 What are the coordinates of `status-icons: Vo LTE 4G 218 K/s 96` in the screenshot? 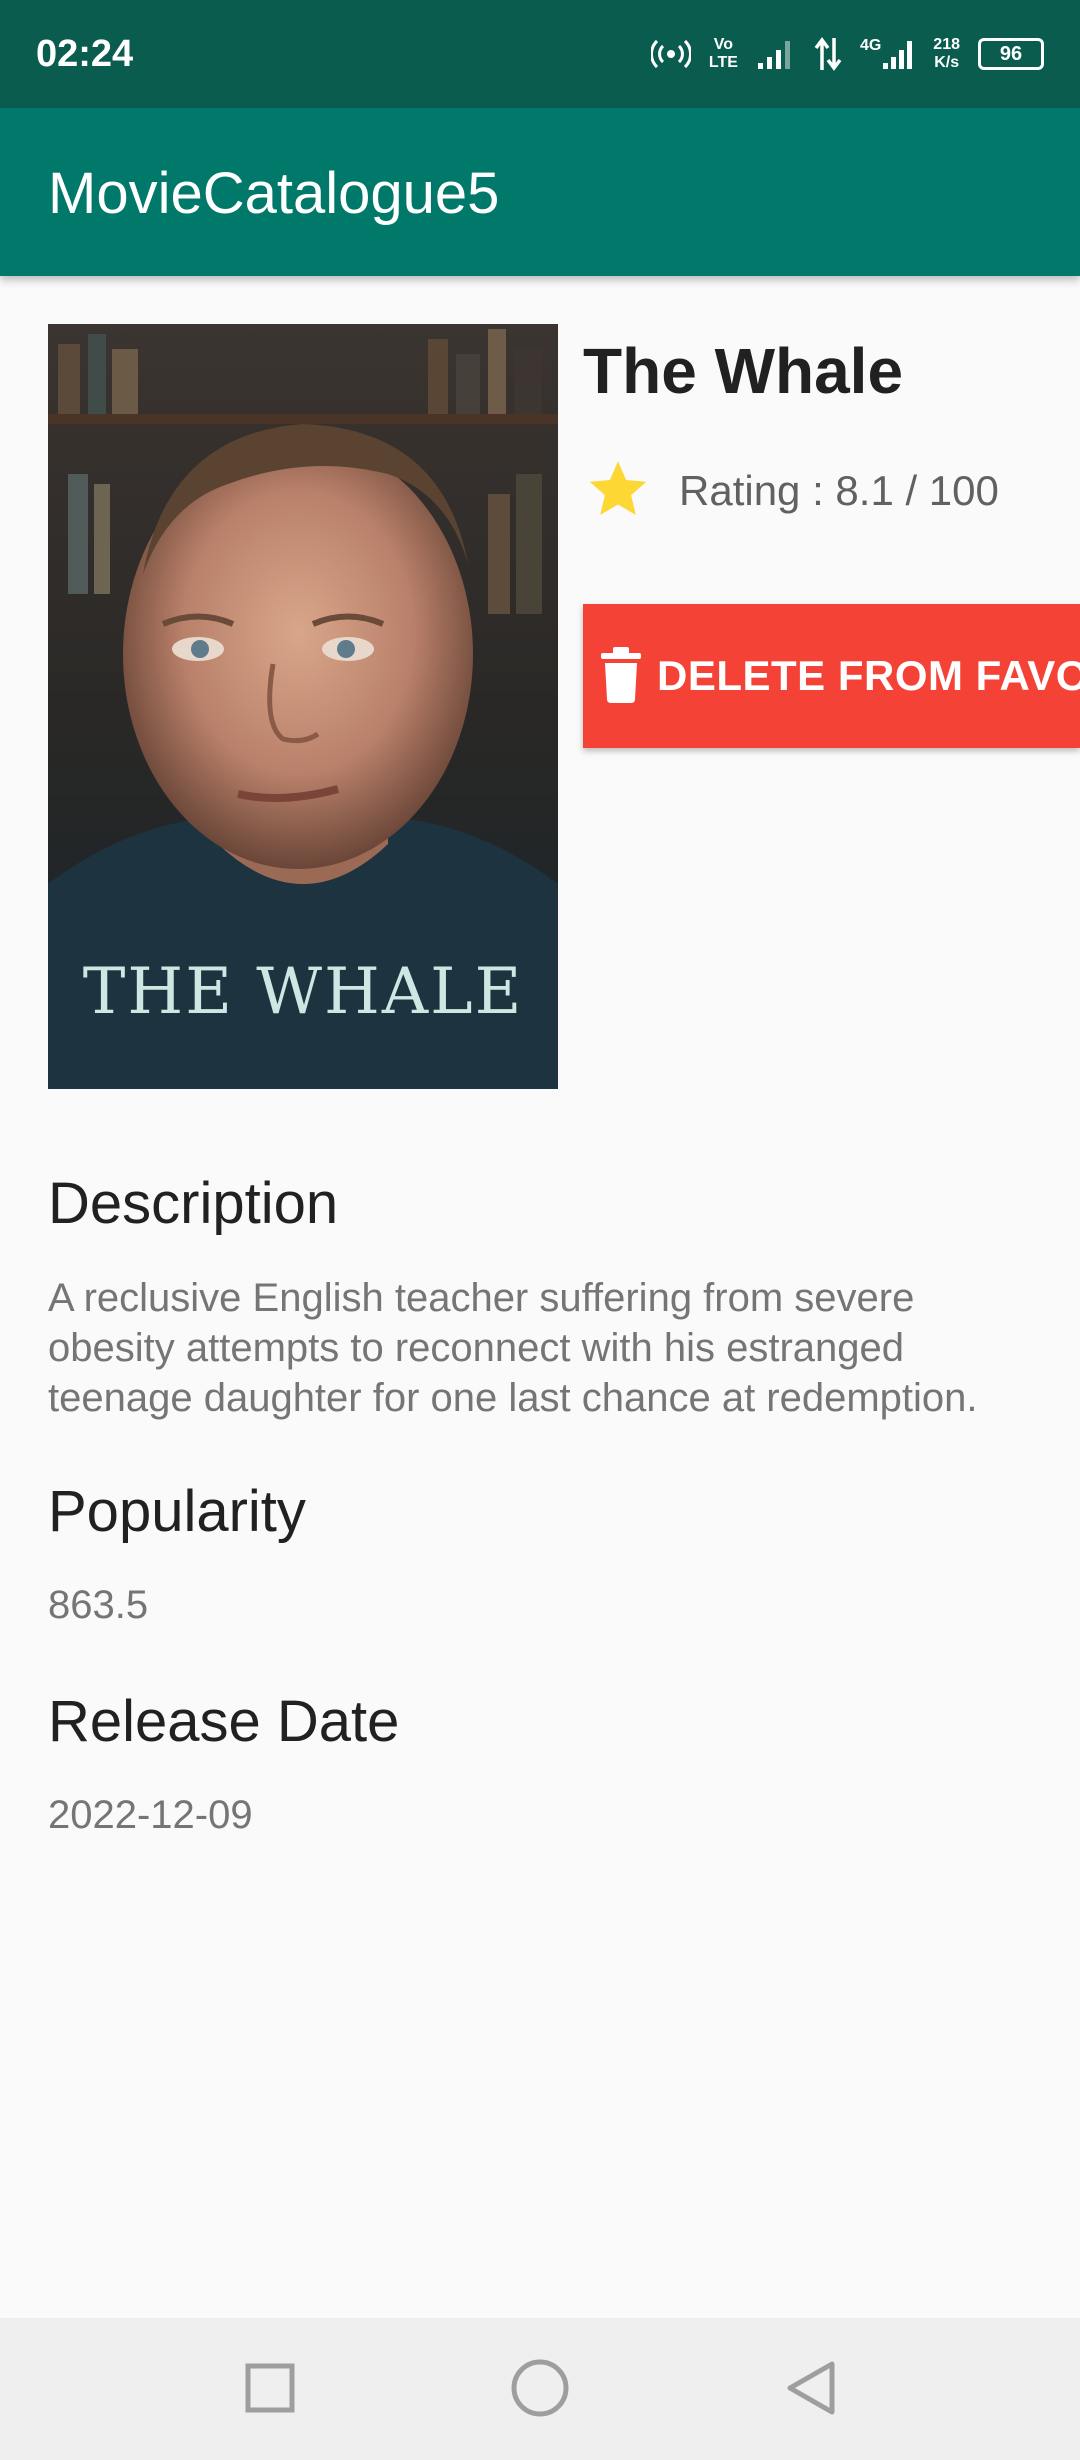 It's located at (847, 54).